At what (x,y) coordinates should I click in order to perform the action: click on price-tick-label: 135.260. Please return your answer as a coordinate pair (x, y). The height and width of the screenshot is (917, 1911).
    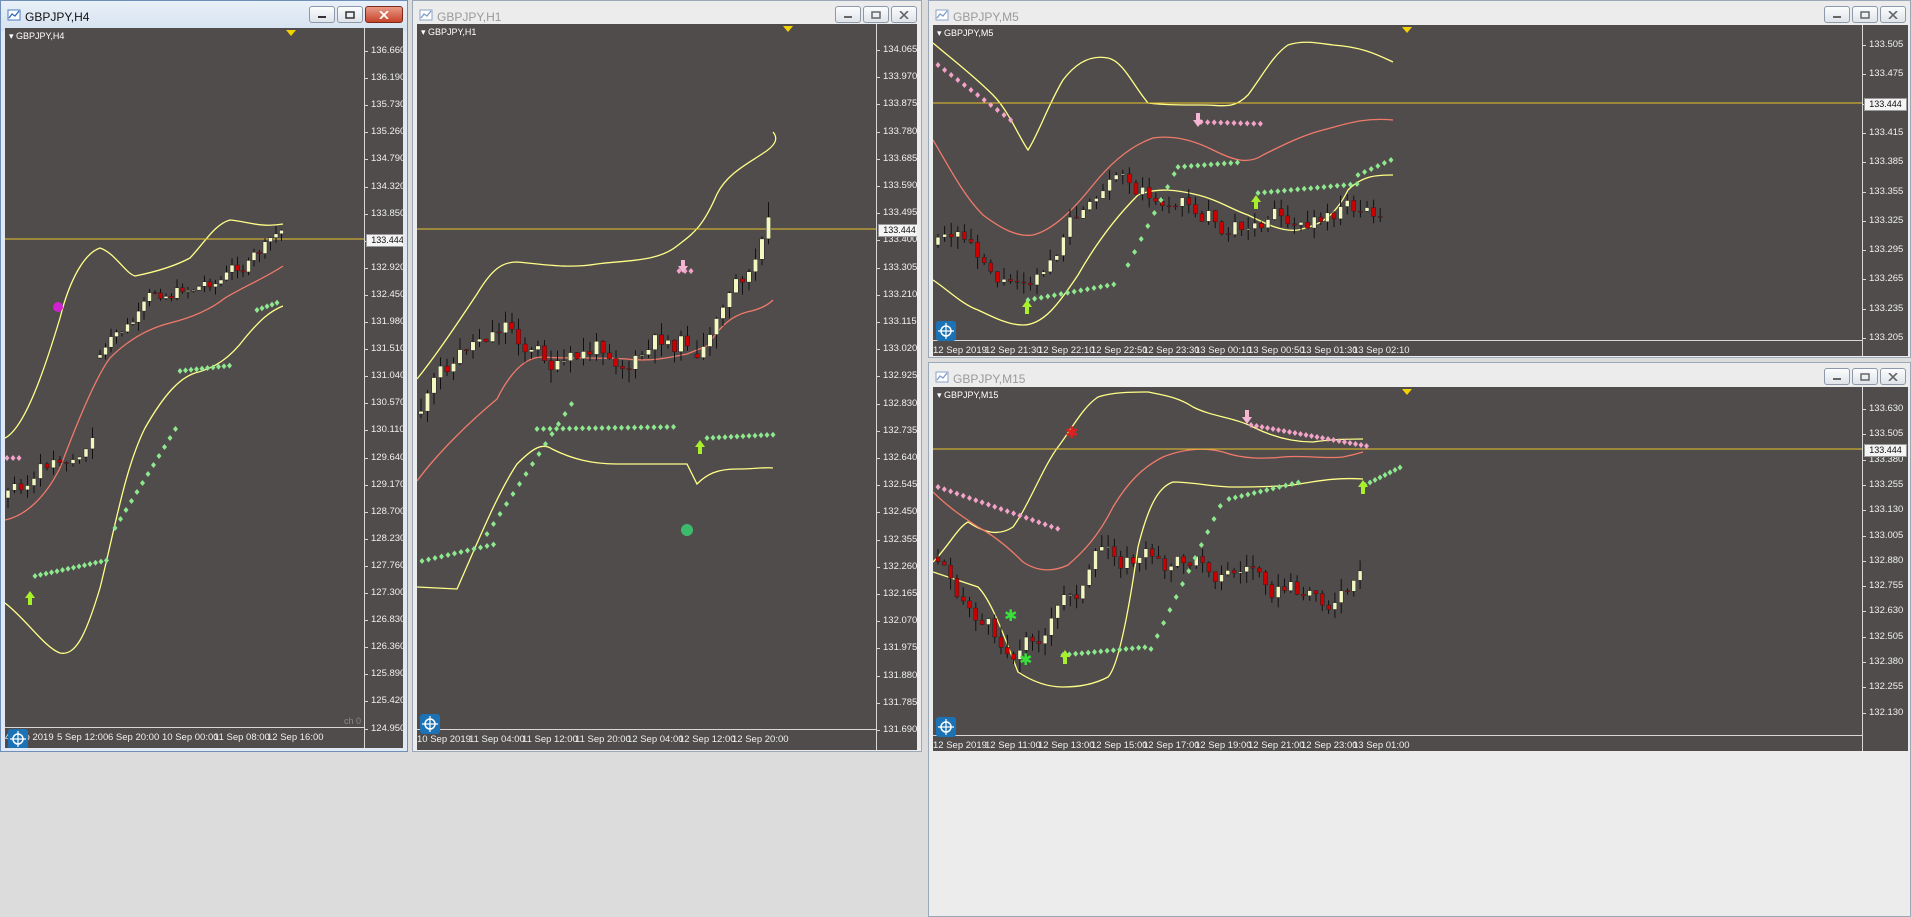
    Looking at the image, I should click on (383, 131).